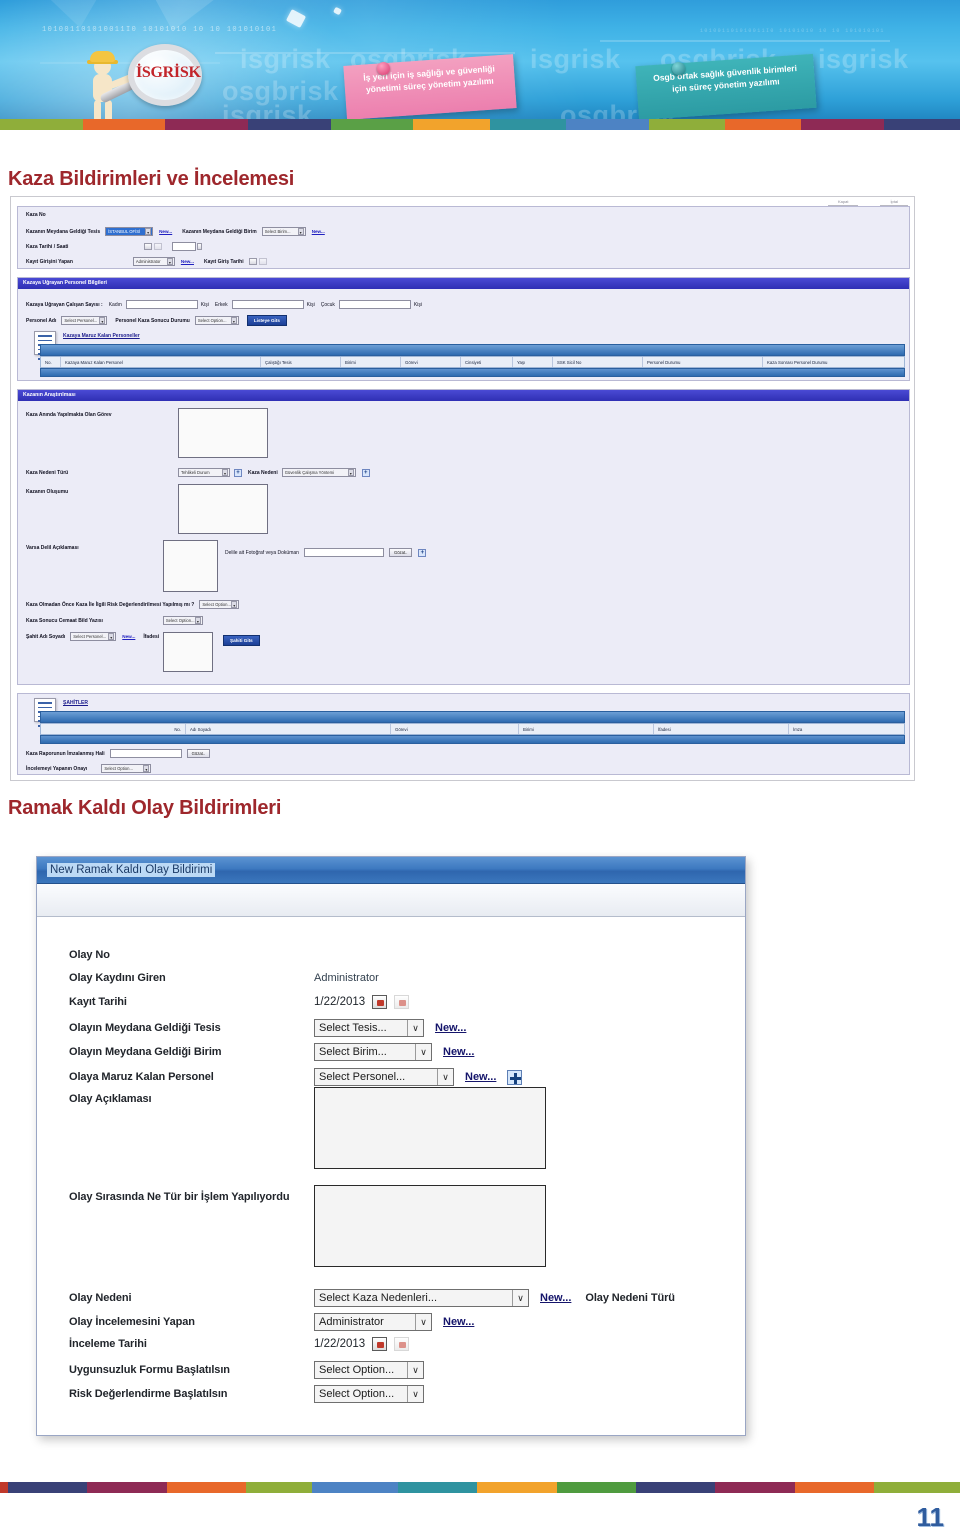 This screenshot has width=960, height=1538. What do you see at coordinates (188, 652) in the screenshot?
I see `textarea-sahit-ifadesi` at bounding box center [188, 652].